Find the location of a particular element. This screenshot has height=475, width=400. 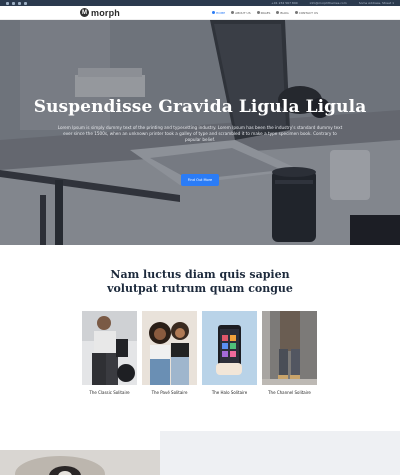

social-links is located at coordinates (16, 3).